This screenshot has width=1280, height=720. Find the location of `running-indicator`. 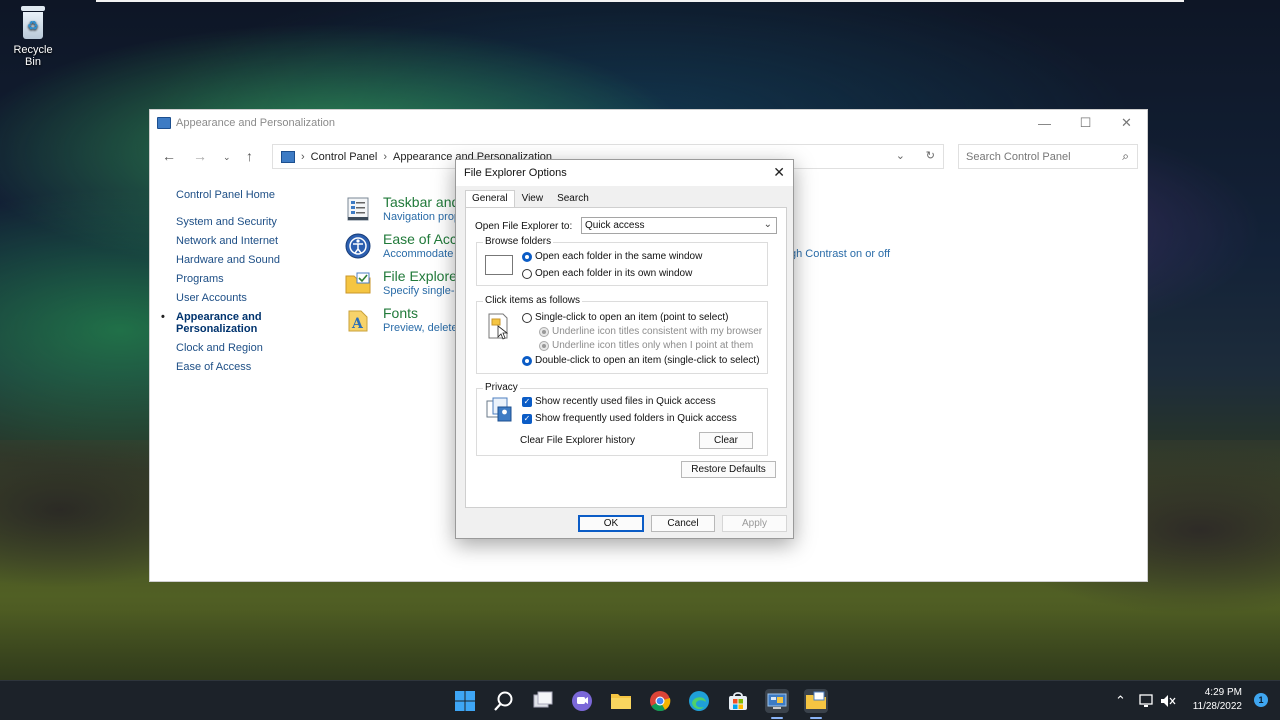

running-indicator is located at coordinates (777, 718).